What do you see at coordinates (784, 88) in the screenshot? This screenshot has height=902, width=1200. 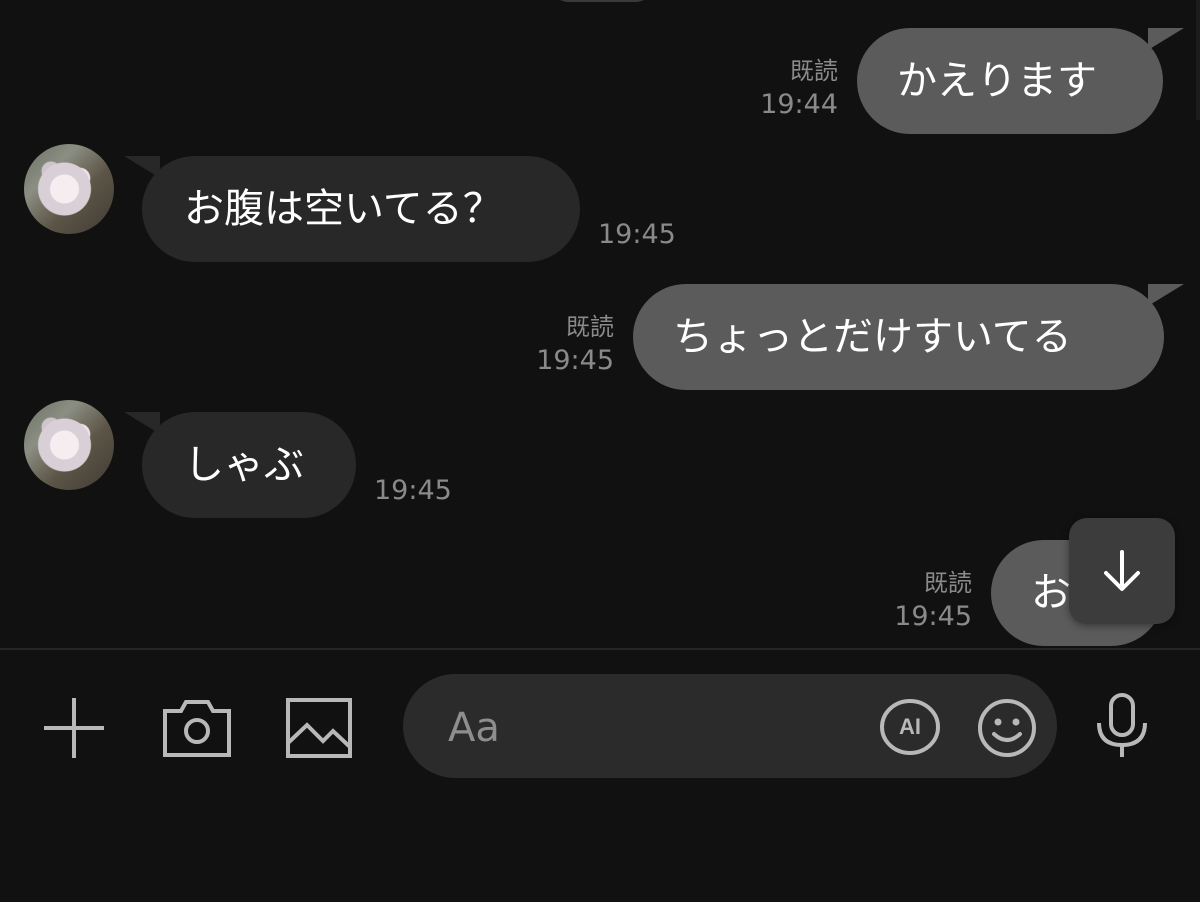 I see `message-meta: 既読 19:44` at bounding box center [784, 88].